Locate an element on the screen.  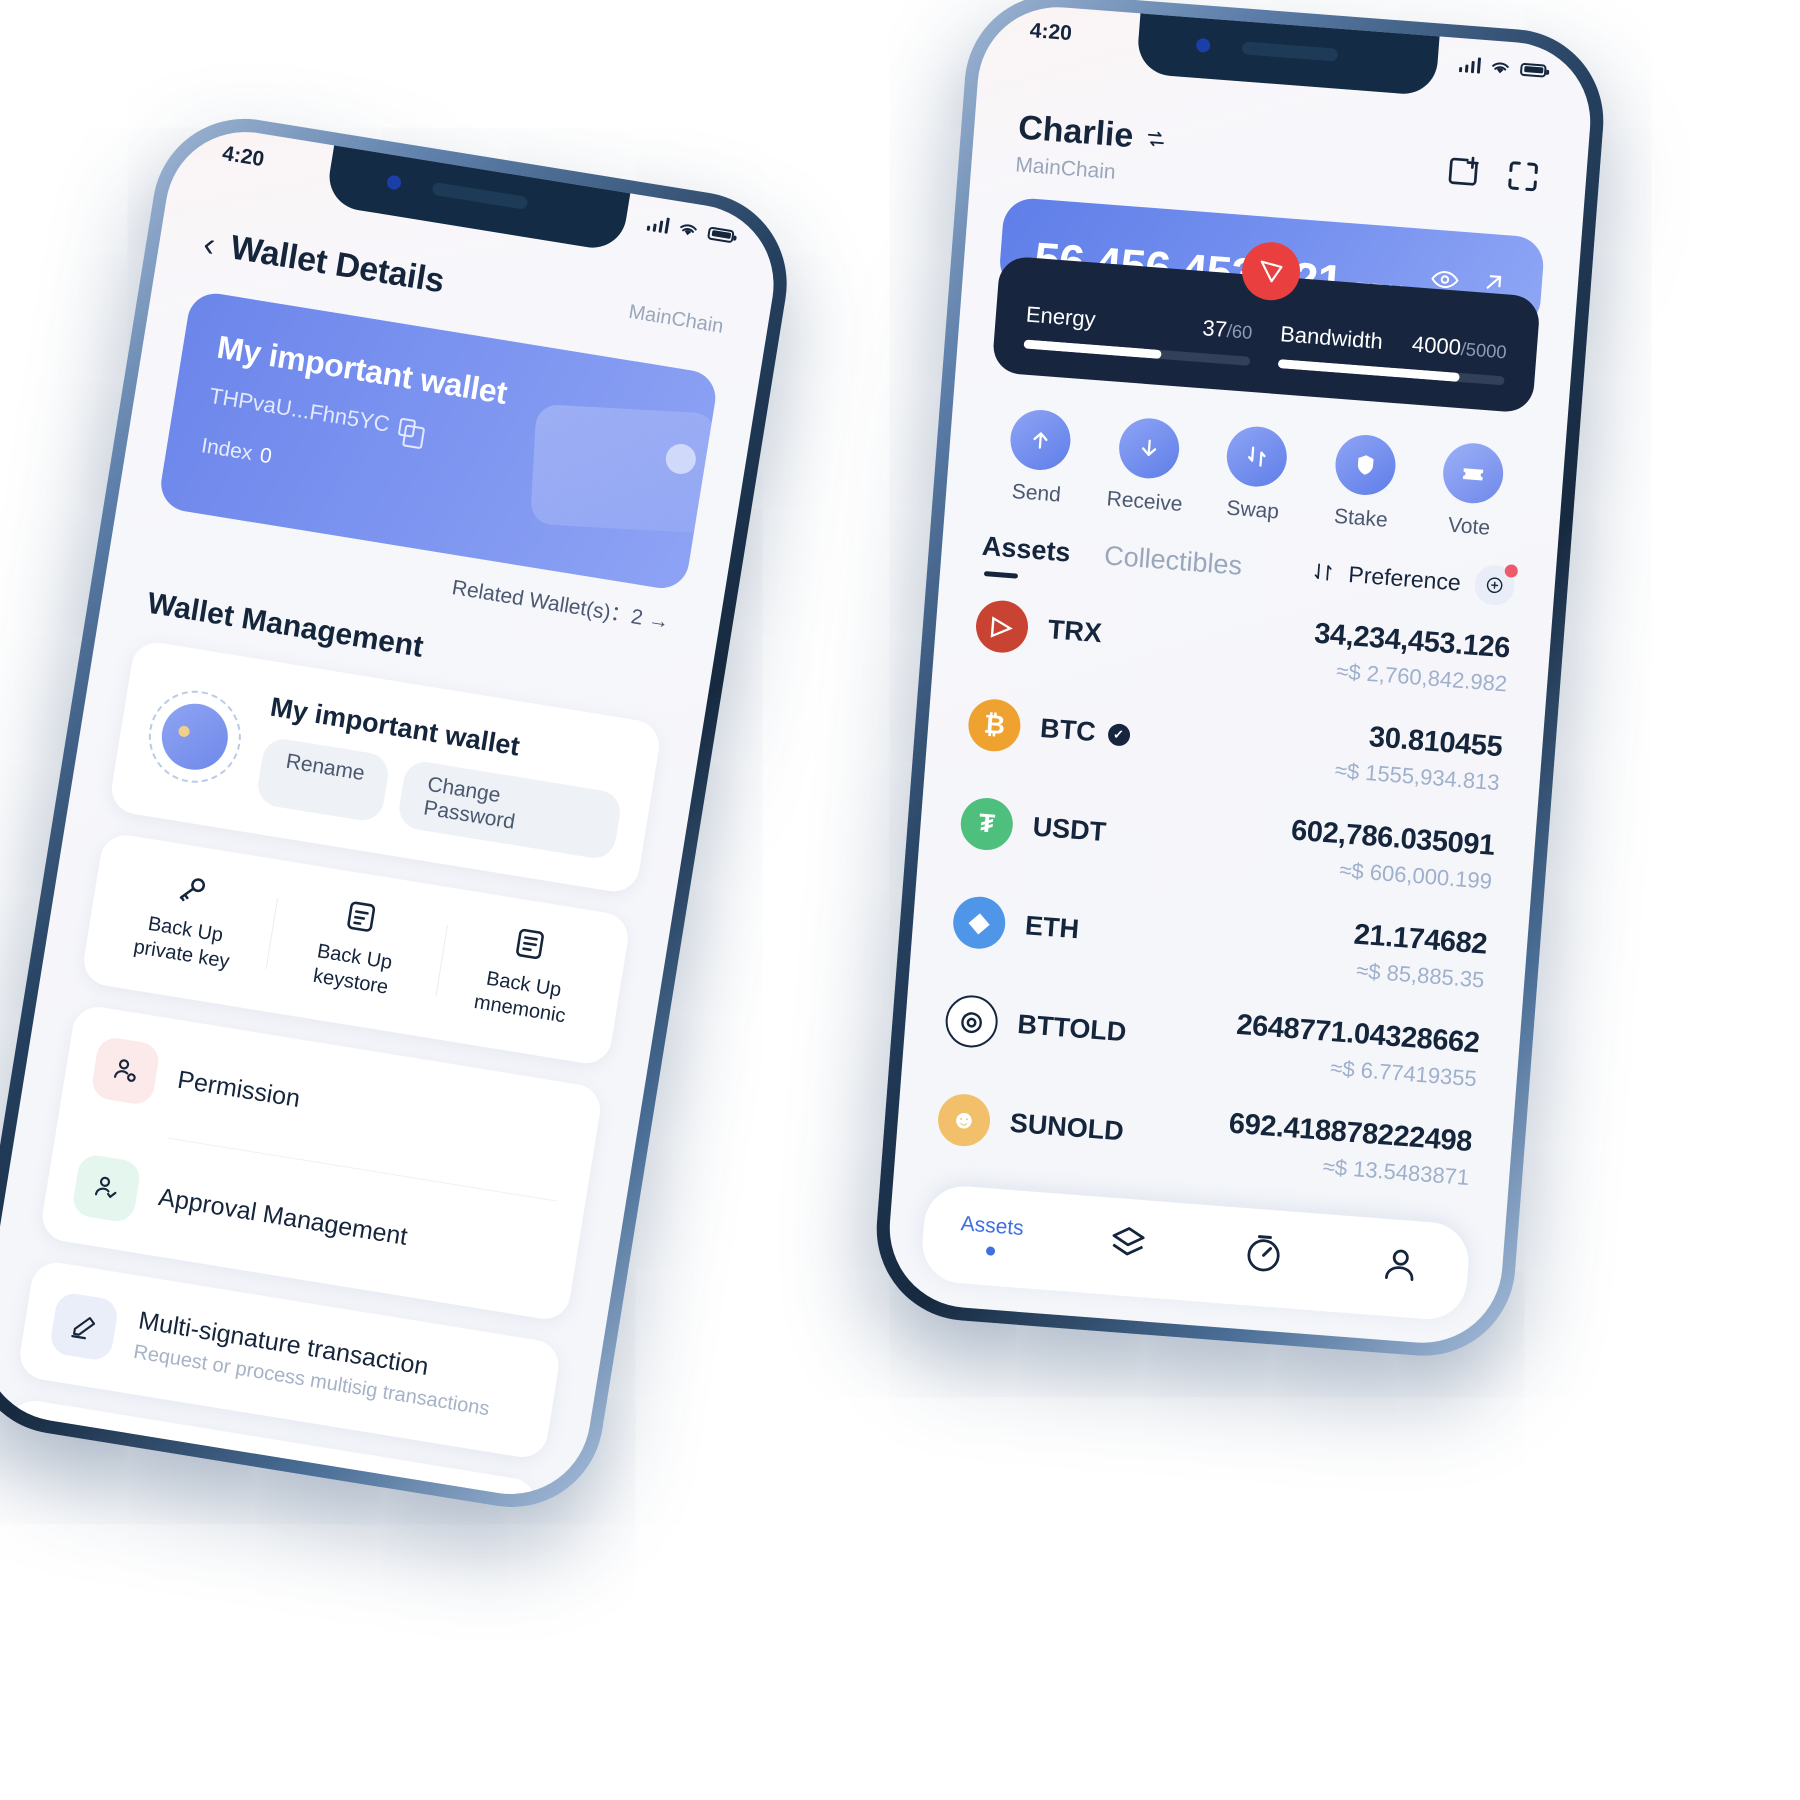
copy-icon is located at coordinates (407, 427).